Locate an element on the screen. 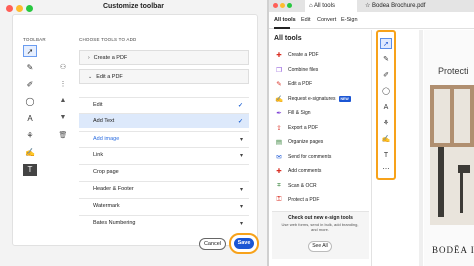 This screenshot has width=474, height=266. save-button: Save is located at coordinates (244, 243).